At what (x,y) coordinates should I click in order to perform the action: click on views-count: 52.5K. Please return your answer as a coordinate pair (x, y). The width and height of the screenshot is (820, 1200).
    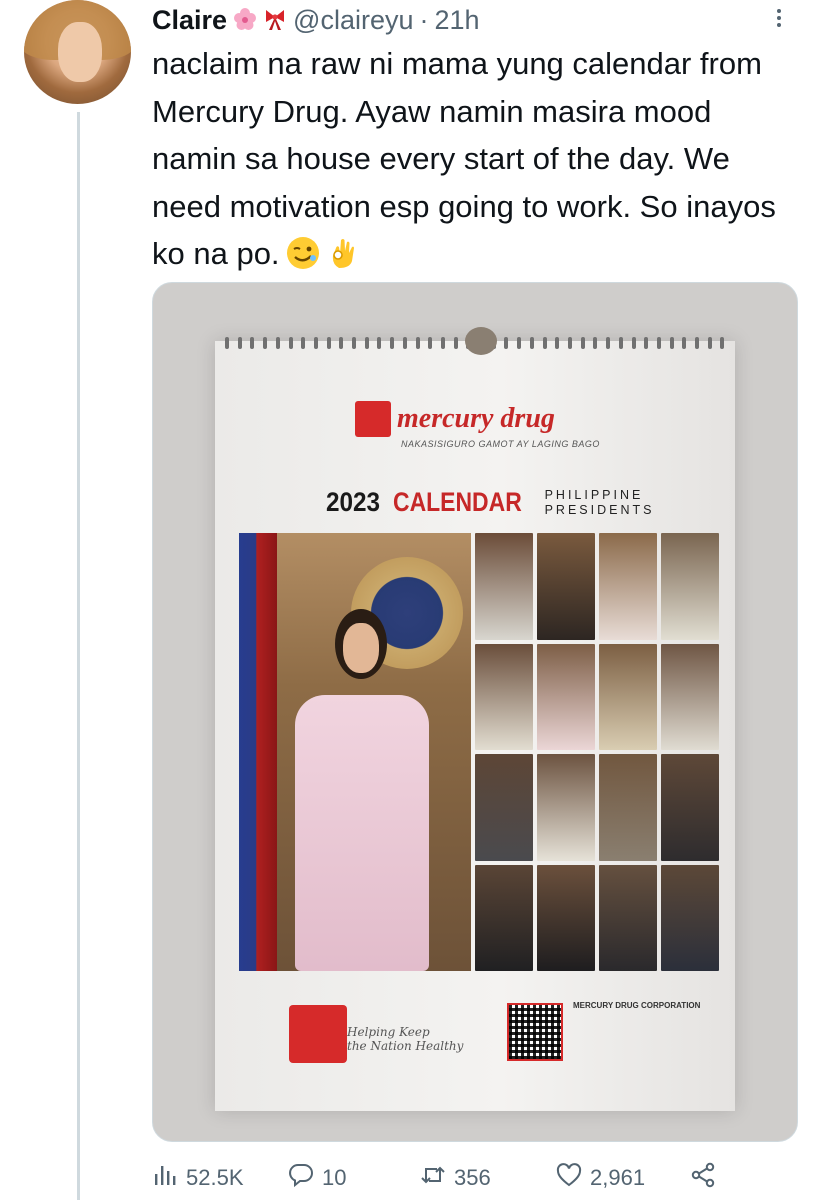
    Looking at the image, I should click on (215, 1177).